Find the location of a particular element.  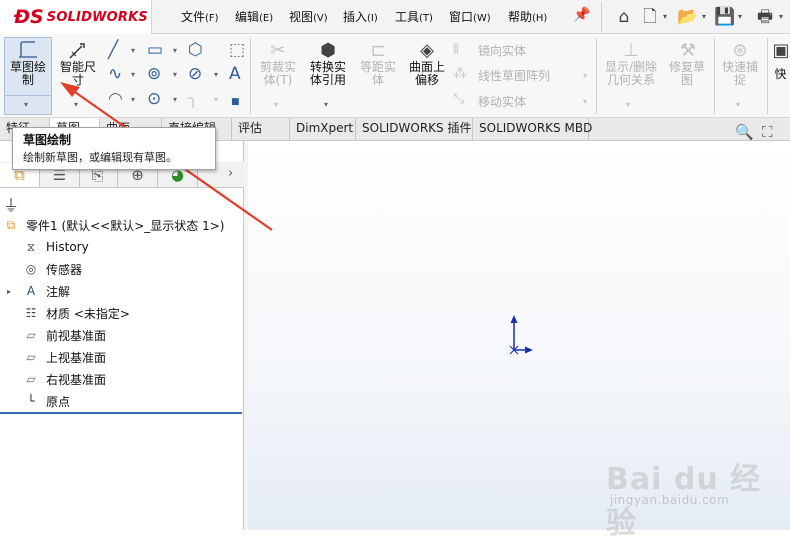

tooltip-title: 草图绘制 is located at coordinates (47, 140).